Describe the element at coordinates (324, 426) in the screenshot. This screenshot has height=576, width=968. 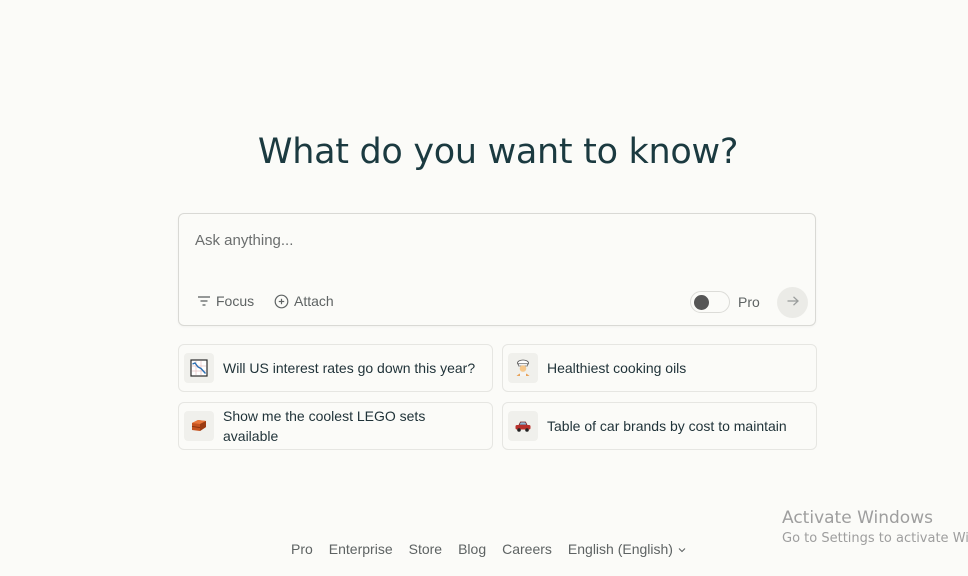
I see `suggestion-label: Show me the coolest LEGO sets available` at that location.